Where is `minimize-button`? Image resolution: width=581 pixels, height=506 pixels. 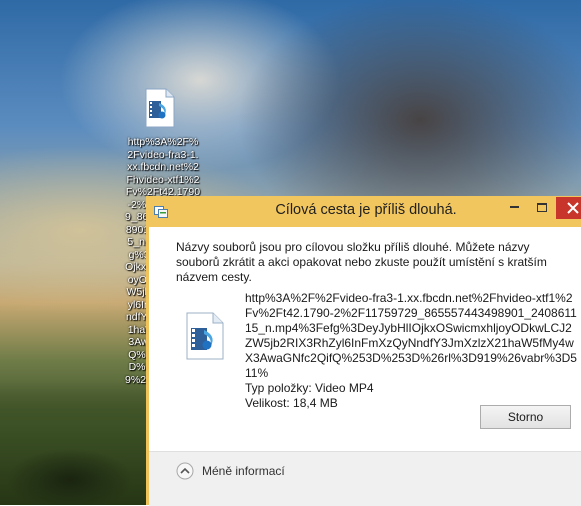 minimize-button is located at coordinates (515, 208).